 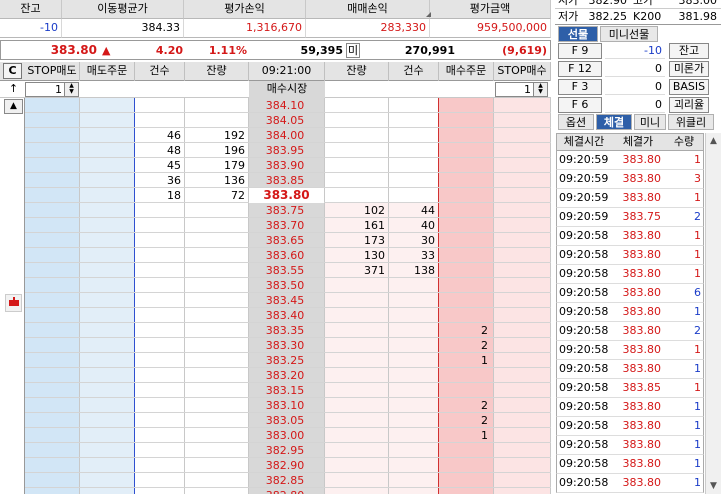 What do you see at coordinates (285, 375) in the screenshot?
I see `price-cell: 383.20` at bounding box center [285, 375].